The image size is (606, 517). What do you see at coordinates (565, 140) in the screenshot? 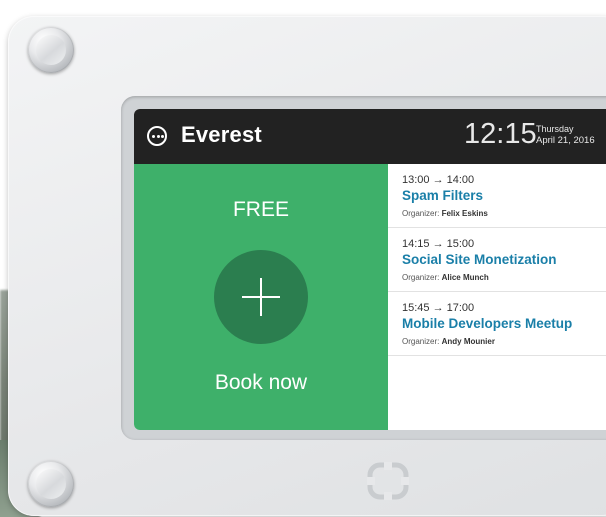
I see `current-date: April 21, 2016` at bounding box center [565, 140].